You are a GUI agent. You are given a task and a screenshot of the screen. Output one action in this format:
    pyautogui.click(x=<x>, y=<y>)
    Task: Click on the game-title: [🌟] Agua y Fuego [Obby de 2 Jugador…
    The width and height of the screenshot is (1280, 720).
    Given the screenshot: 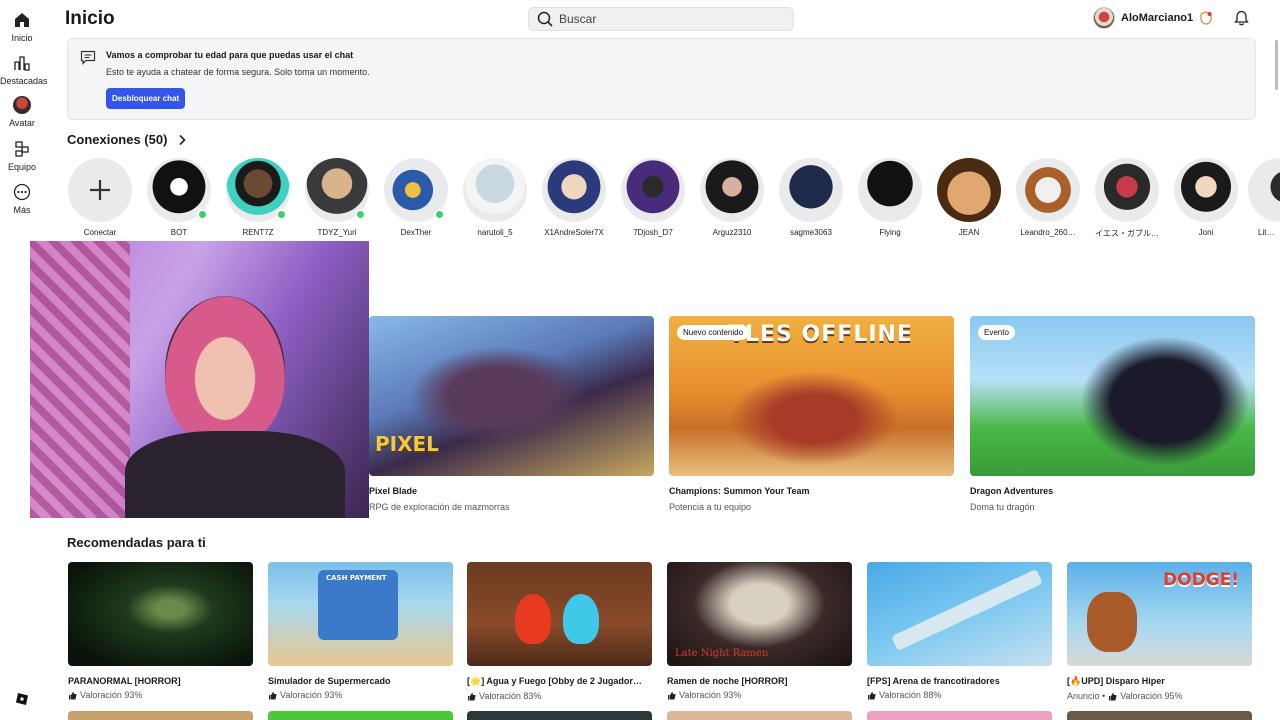 What is the action you would take?
    pyautogui.click(x=559, y=681)
    